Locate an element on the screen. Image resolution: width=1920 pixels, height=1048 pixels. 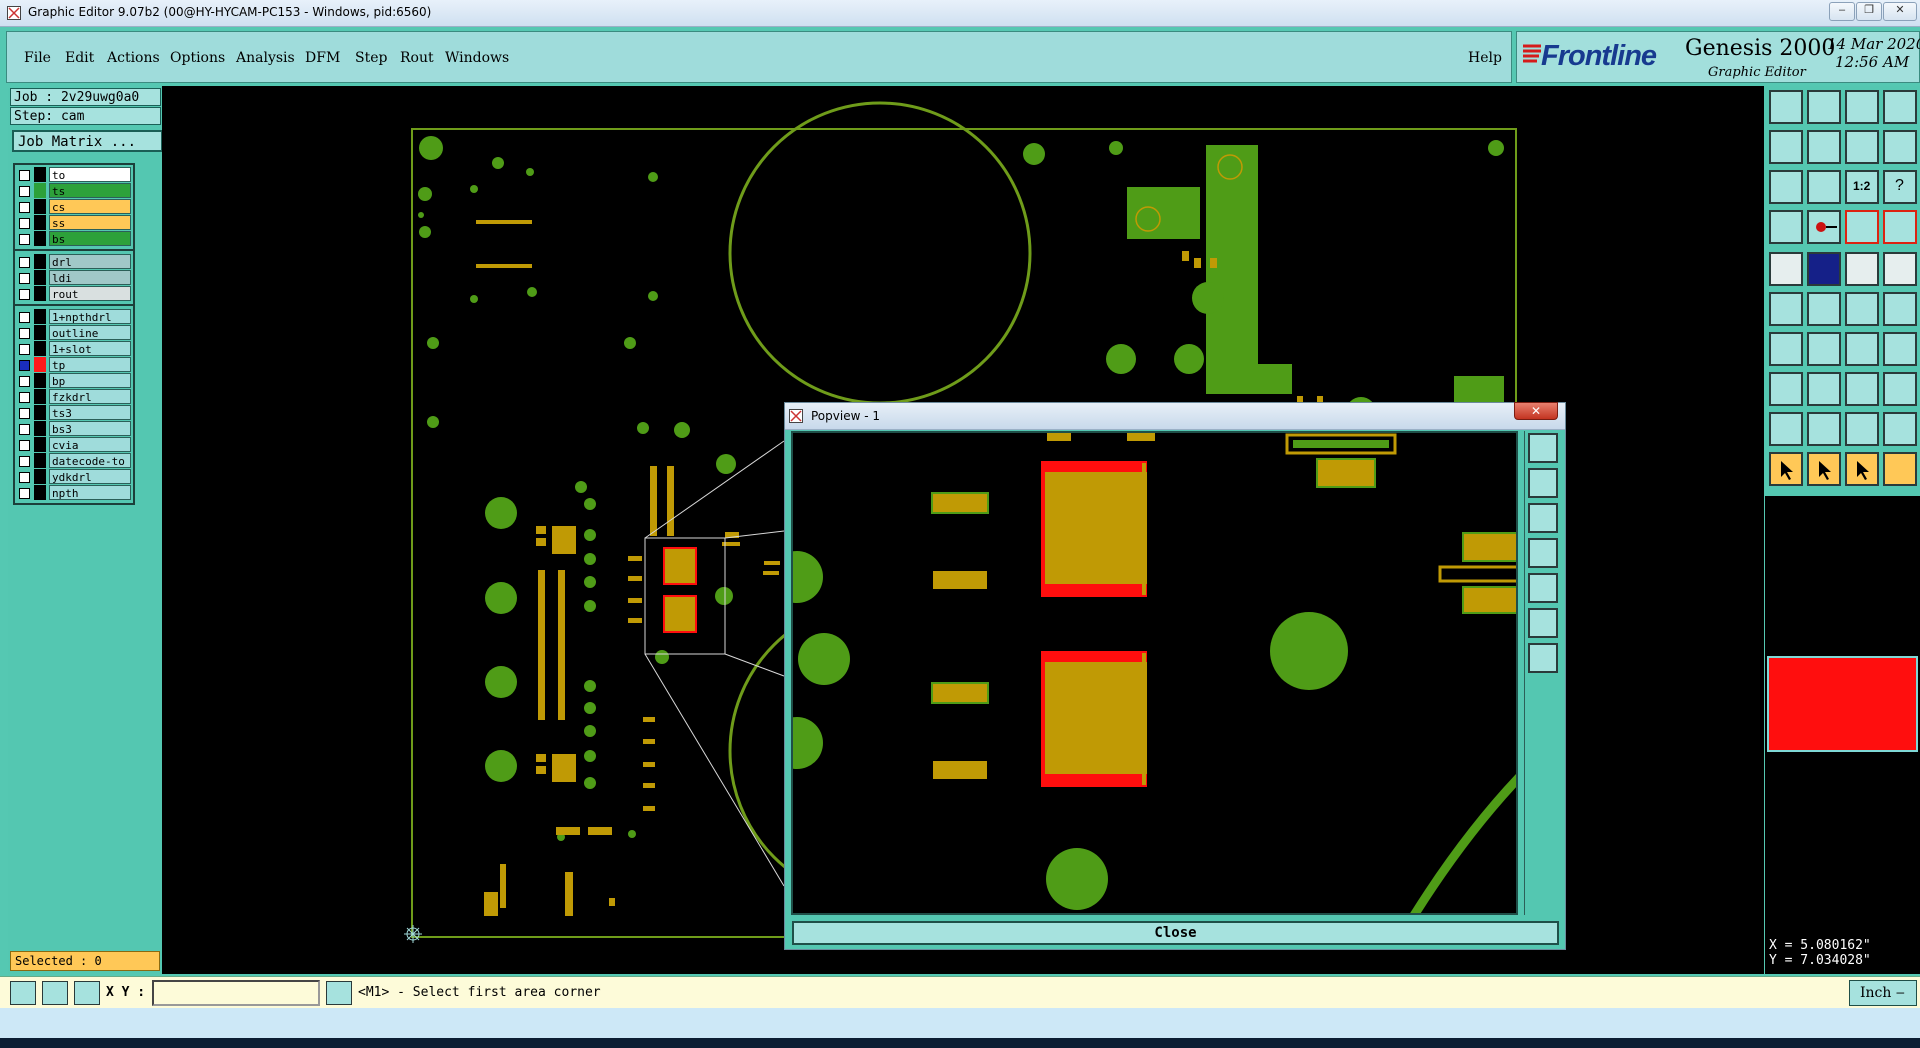
tool-connect-icon is located at coordinates (1786, 309).